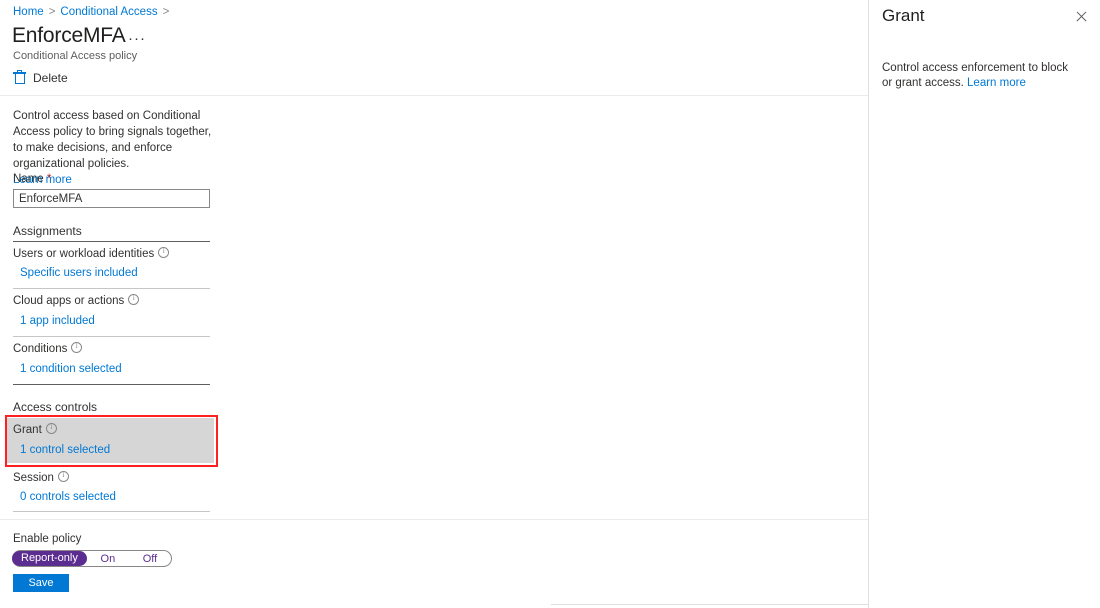 The height and width of the screenshot is (608, 1100). What do you see at coordinates (55, 407) in the screenshot?
I see `access-controls-heading: Access controls` at bounding box center [55, 407].